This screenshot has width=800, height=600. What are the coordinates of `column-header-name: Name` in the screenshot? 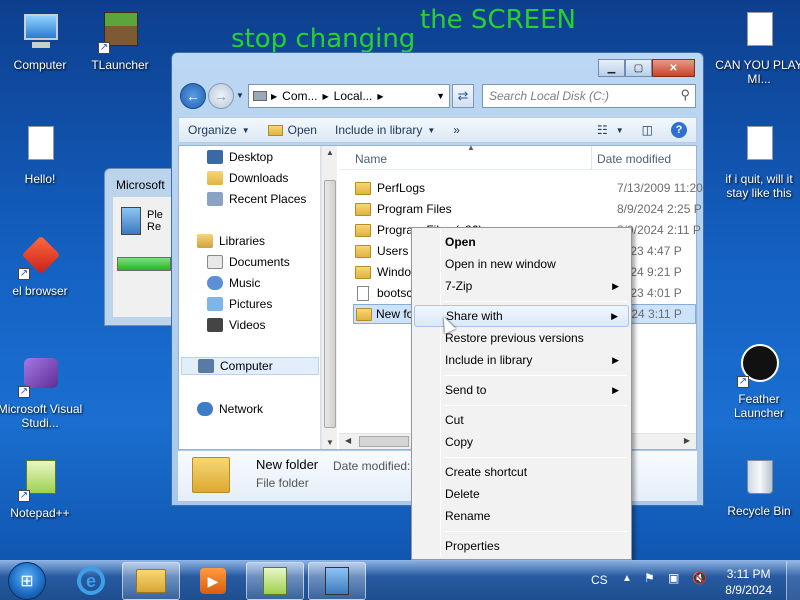 It's located at (371, 159).